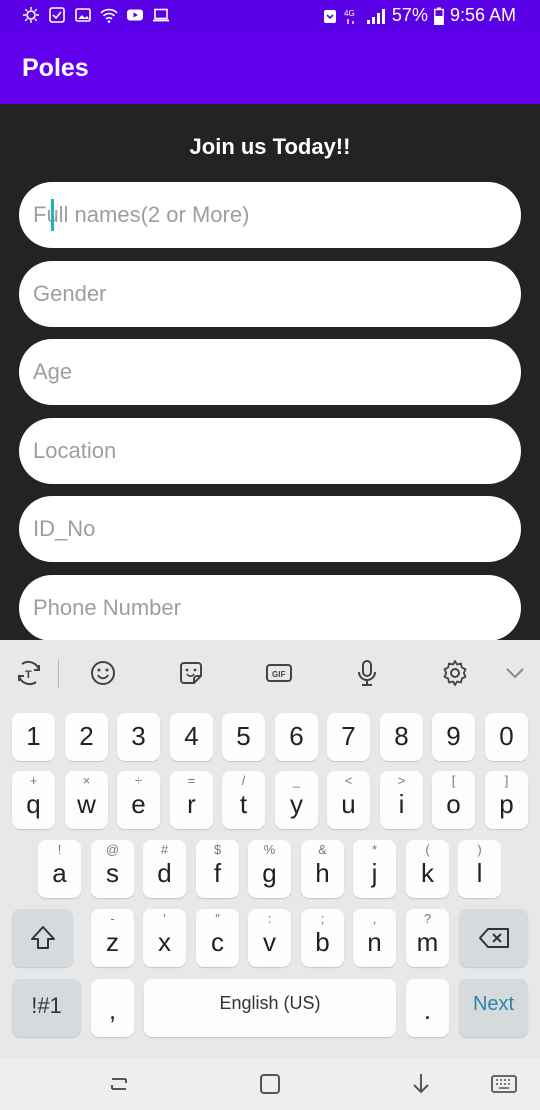  Describe the element at coordinates (427, 938) in the screenshot. I see `key-m: ? m` at that location.